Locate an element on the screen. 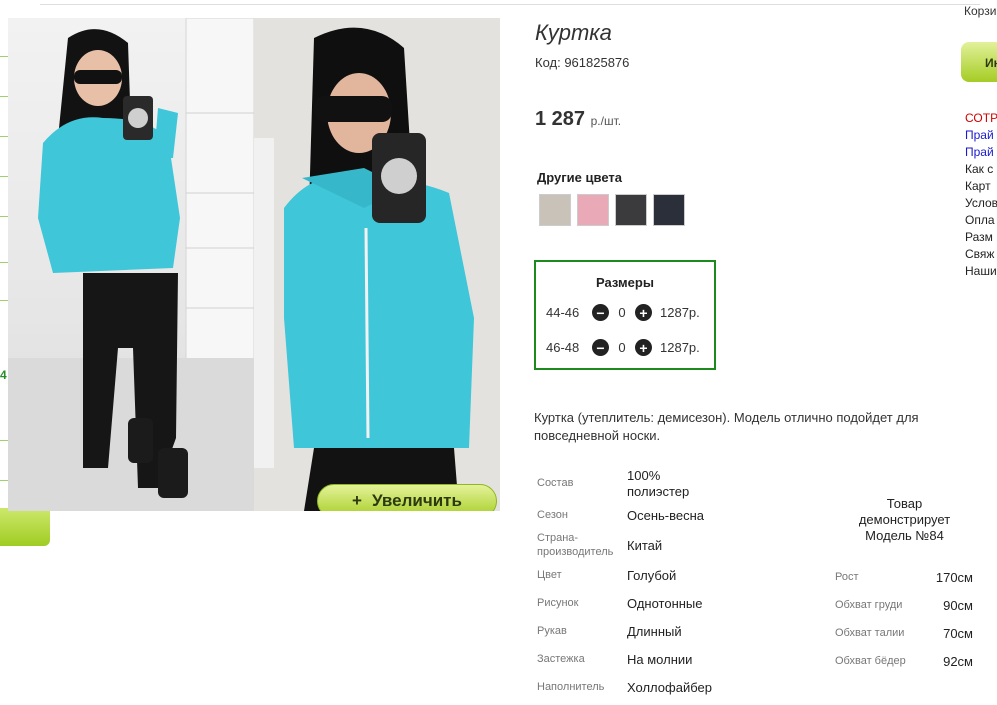 The height and width of the screenshot is (705, 997). spec-value: Голубой is located at coordinates (652, 575).